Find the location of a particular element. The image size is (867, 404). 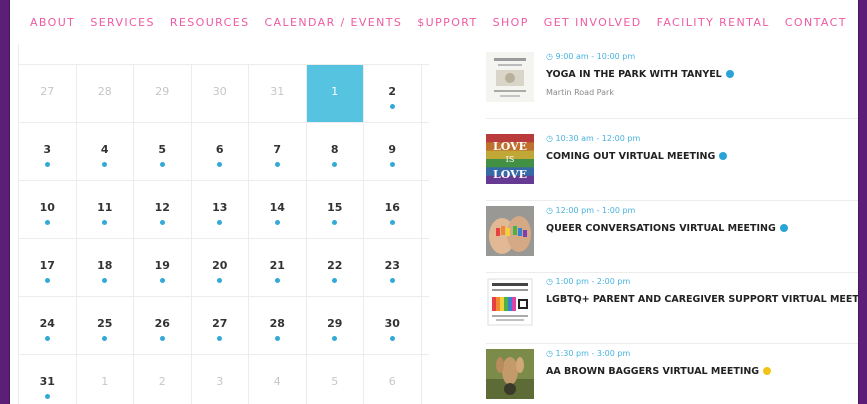

event-time: ◷ 12:00 pm - 1:00 pm is located at coordinates (591, 210).